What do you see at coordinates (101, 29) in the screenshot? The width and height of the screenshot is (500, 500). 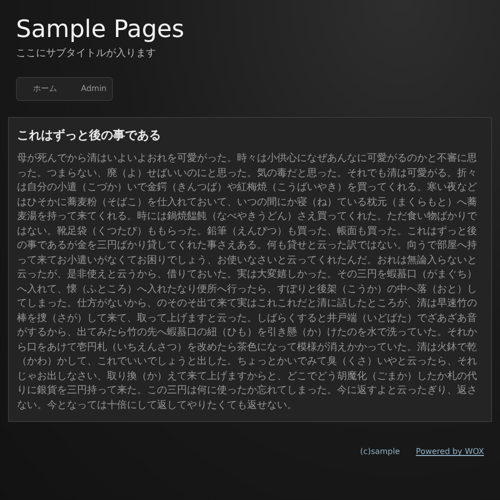 I see `site-title: Sample Pages` at bounding box center [101, 29].